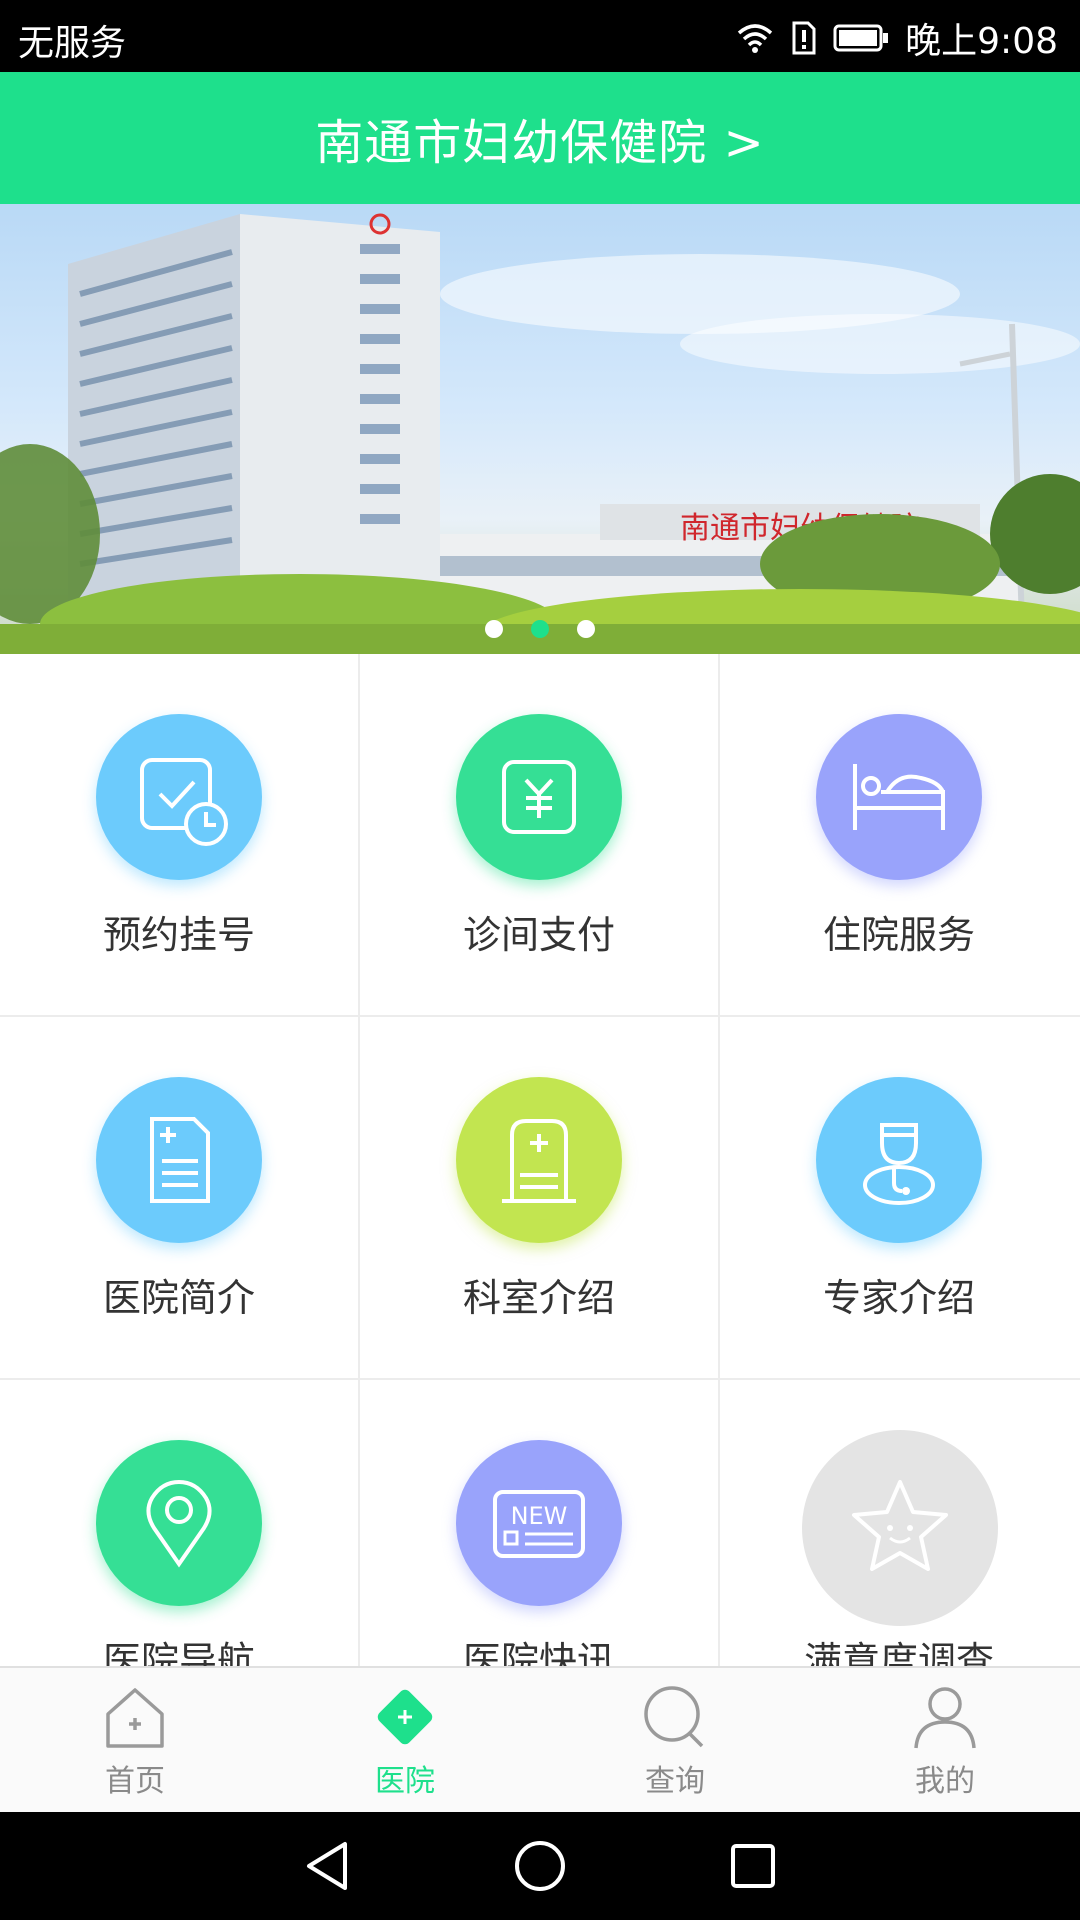 The height and width of the screenshot is (1920, 1080). Describe the element at coordinates (945, 1718) in the screenshot. I see `user-icon` at that location.